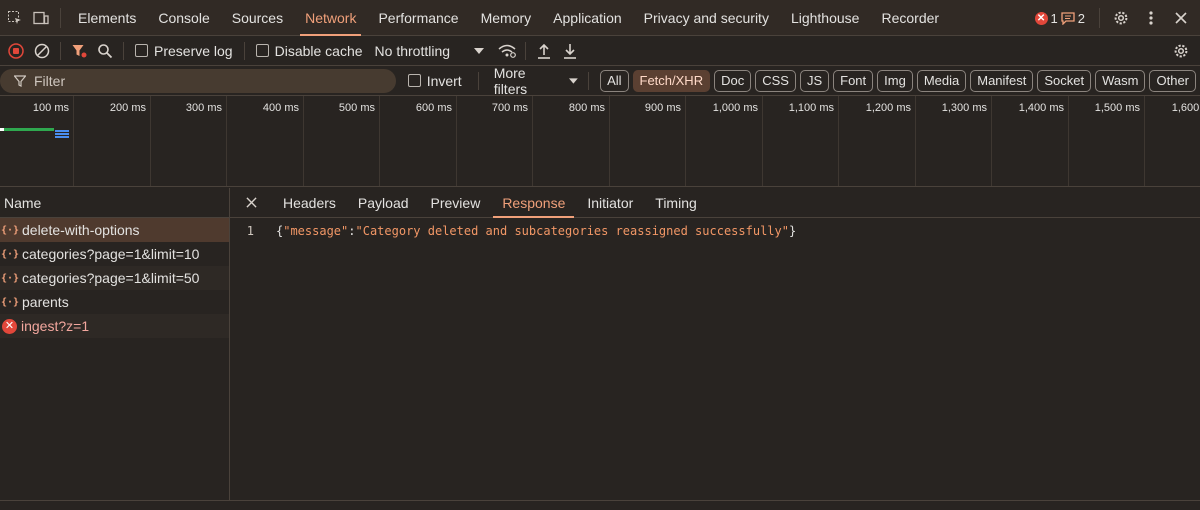  I want to click on message-icon, so click(1068, 18).